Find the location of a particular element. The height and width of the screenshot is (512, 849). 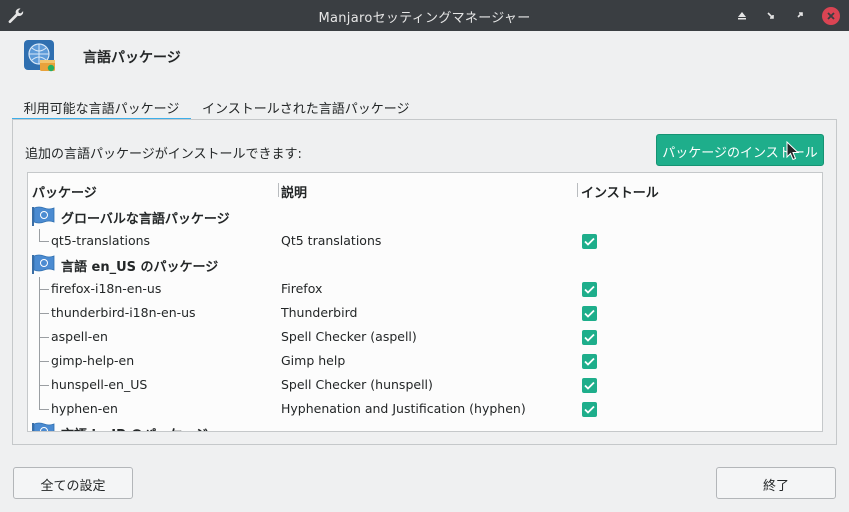

table-row: hunspell-en_US Spell Checker (hunspell) is located at coordinates (425, 385).